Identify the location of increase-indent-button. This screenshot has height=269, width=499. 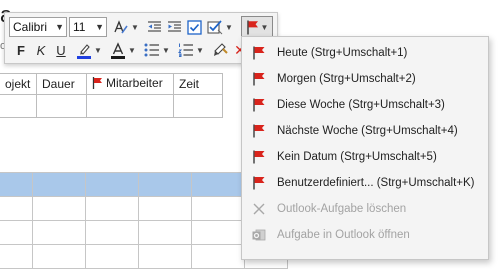
(174, 27).